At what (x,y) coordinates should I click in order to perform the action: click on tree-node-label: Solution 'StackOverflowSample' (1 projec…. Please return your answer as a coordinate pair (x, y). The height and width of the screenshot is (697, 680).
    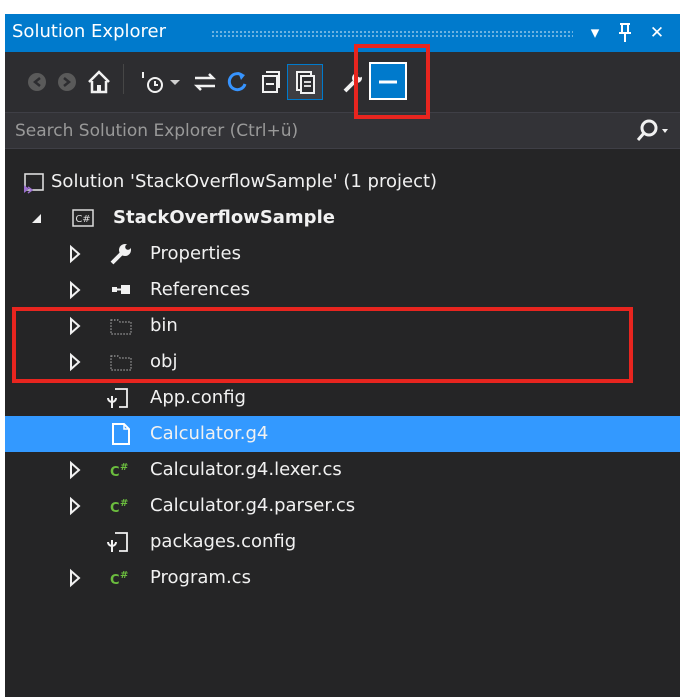
    Looking at the image, I should click on (244, 181).